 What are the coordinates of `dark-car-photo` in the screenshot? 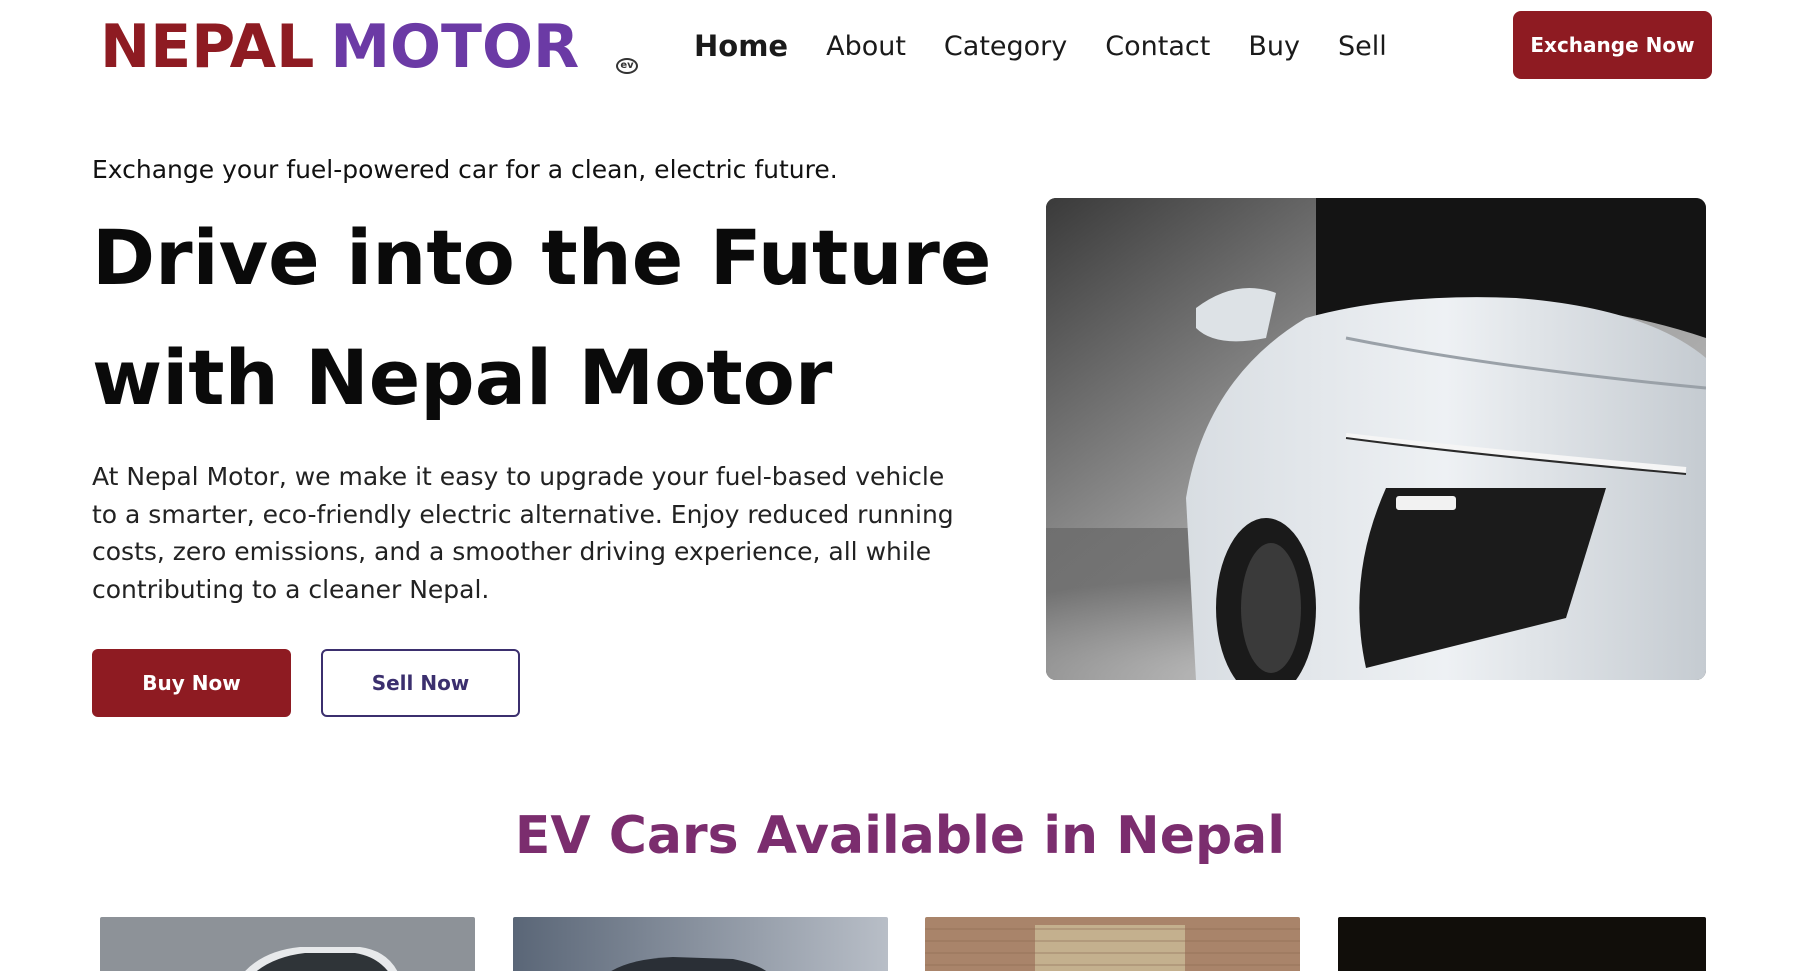 It's located at (700, 944).